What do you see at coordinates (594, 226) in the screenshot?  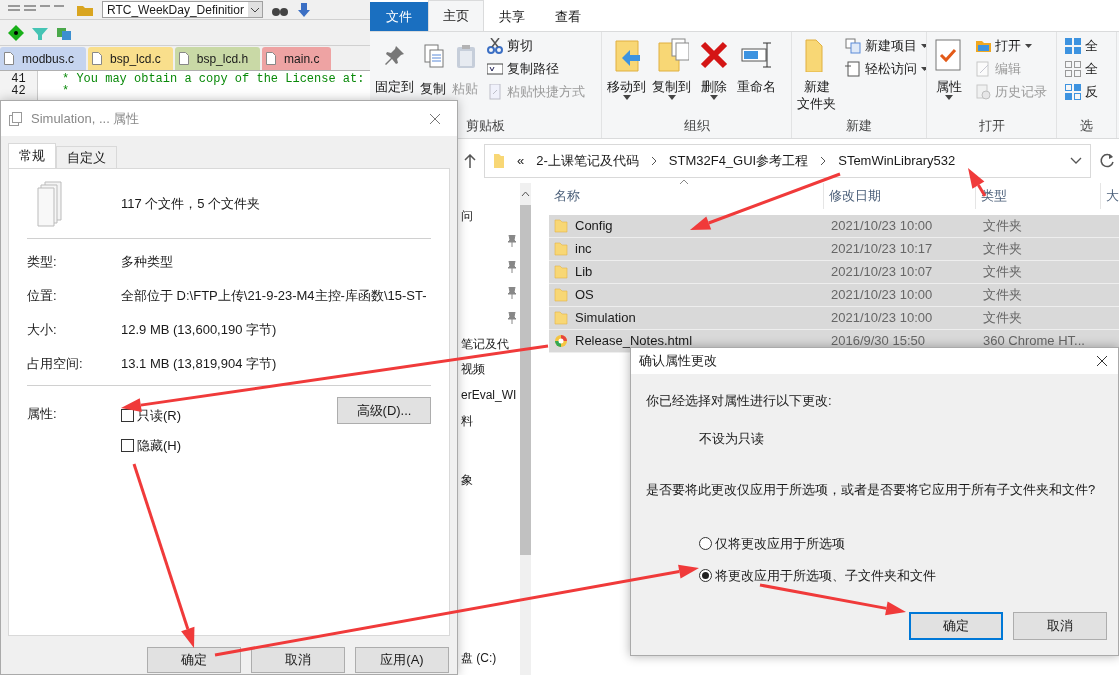 I see `file-name: Config` at bounding box center [594, 226].